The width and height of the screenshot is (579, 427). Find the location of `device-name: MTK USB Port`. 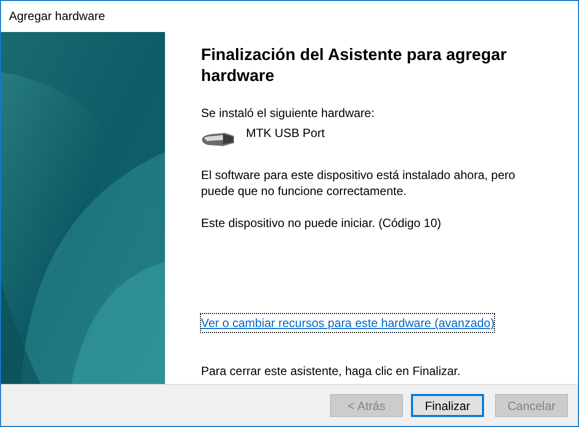

device-name: MTK USB Port is located at coordinates (285, 133).